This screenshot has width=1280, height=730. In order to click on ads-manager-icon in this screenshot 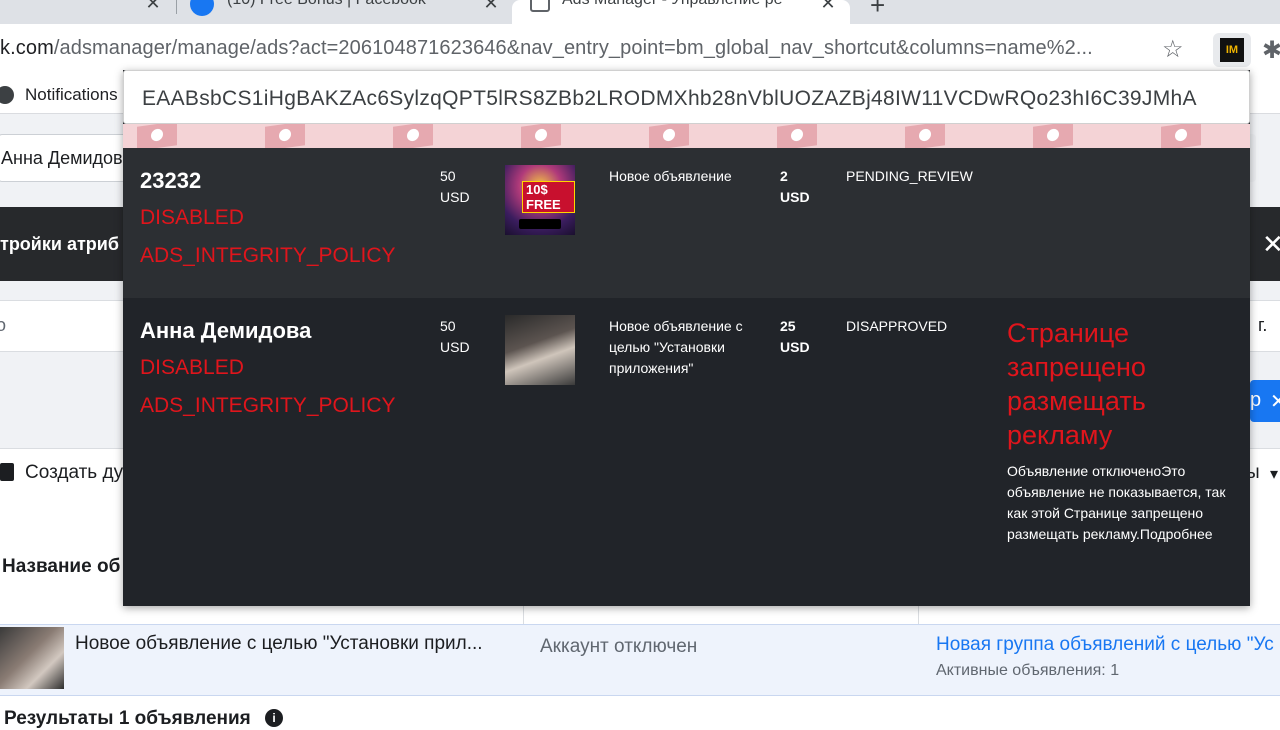, I will do `click(540, 6)`.